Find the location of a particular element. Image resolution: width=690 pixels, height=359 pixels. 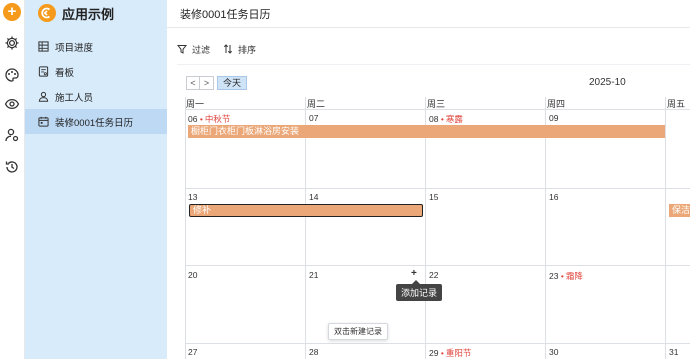

double-click-hint: 双击新建记录 is located at coordinates (358, 331).